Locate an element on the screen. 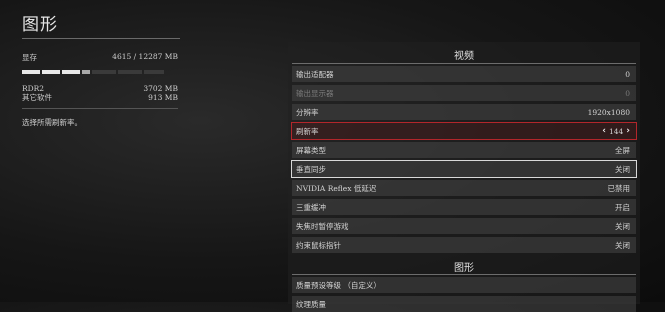 The height and width of the screenshot is (312, 665). option-pause-on-focus-loss: 失焦时暂停游戏 关闭 is located at coordinates (464, 226).